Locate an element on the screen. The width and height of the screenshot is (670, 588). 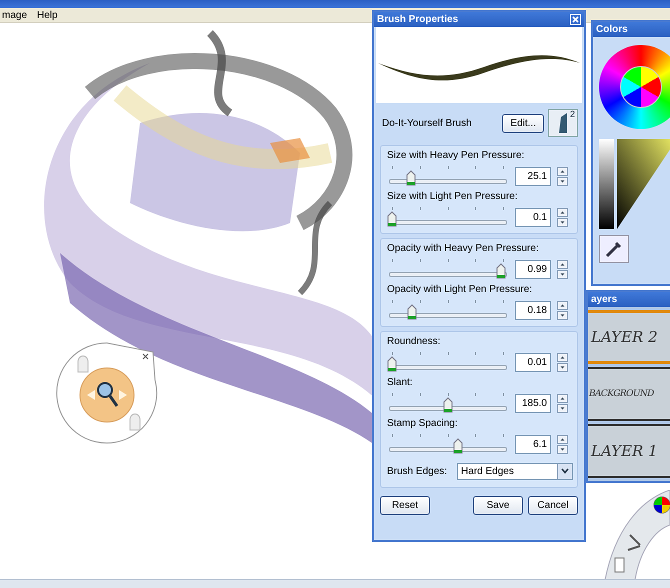
slider-label: Slant: is located at coordinates (400, 382).